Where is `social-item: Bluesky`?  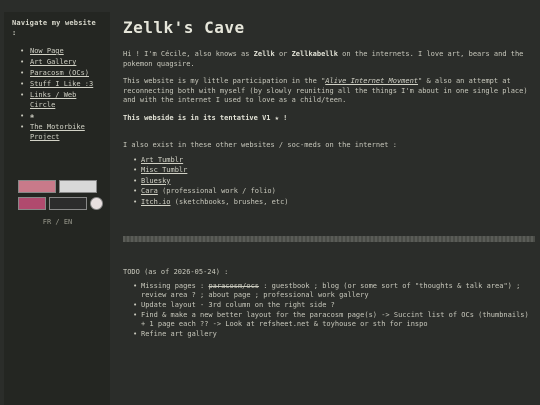 social-item: Bluesky is located at coordinates (334, 181).